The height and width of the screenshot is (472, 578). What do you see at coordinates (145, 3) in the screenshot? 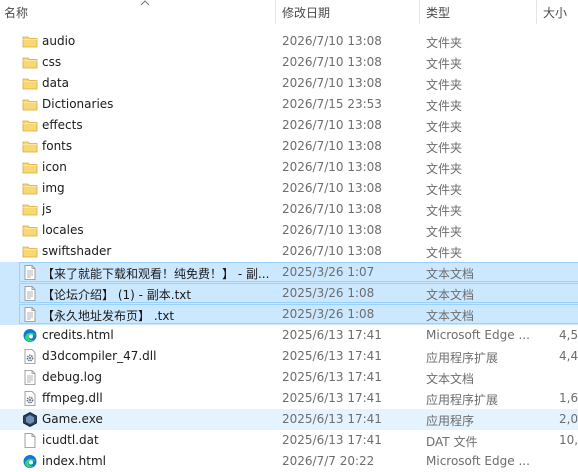
I see `sort-up-chevron-icon` at bounding box center [145, 3].